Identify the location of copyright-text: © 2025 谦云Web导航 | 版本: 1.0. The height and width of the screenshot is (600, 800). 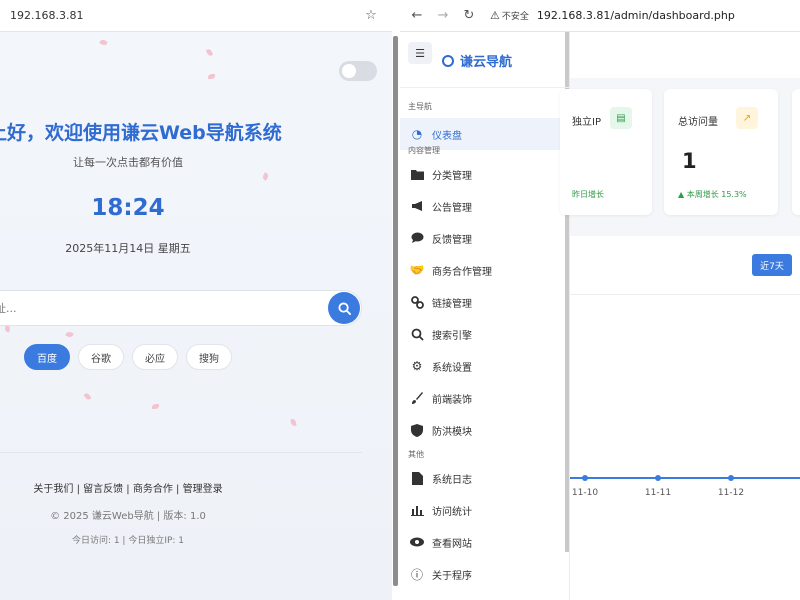
(128, 516).